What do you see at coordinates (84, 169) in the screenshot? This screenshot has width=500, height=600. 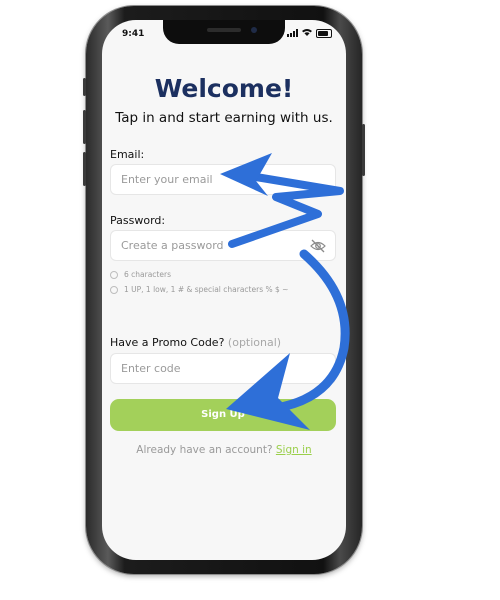 I see `volume-down-button` at bounding box center [84, 169].